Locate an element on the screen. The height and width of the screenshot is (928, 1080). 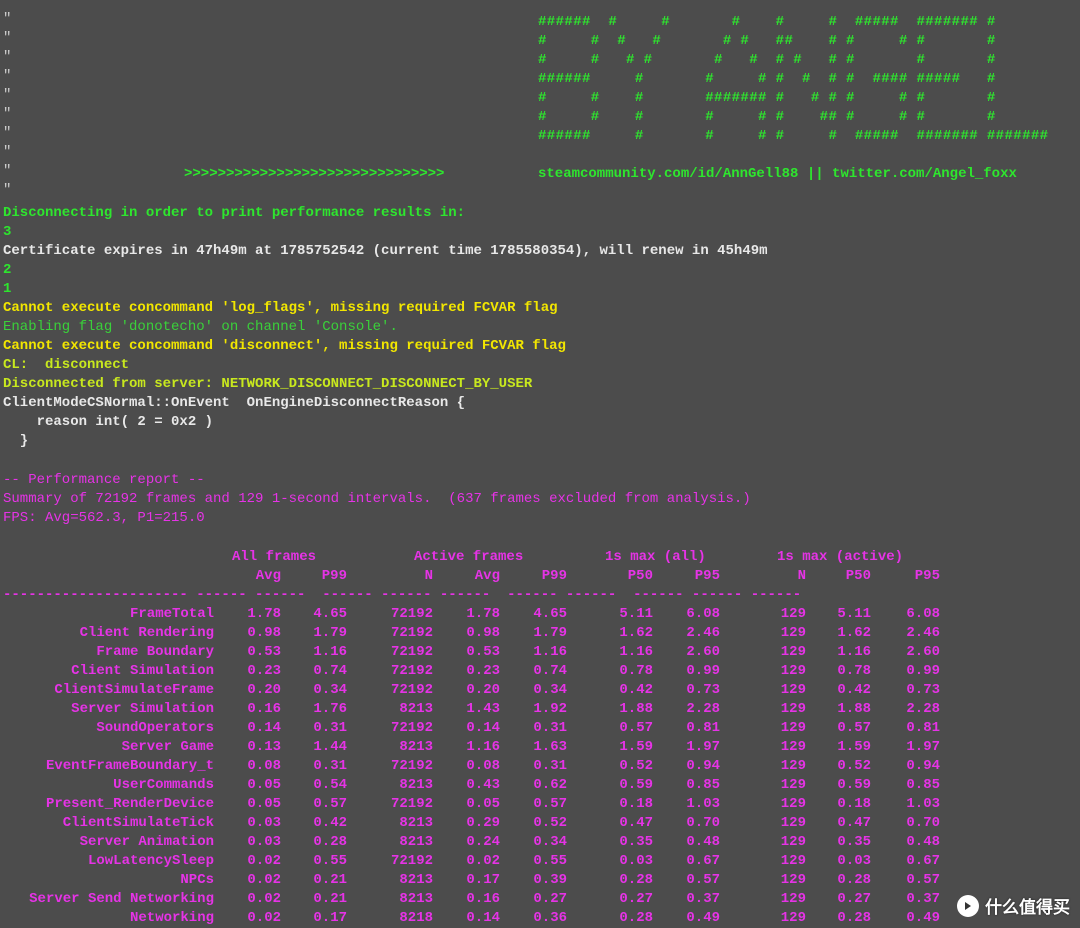
row-label: ClientSimulateFrame is located at coordinates (134, 690).